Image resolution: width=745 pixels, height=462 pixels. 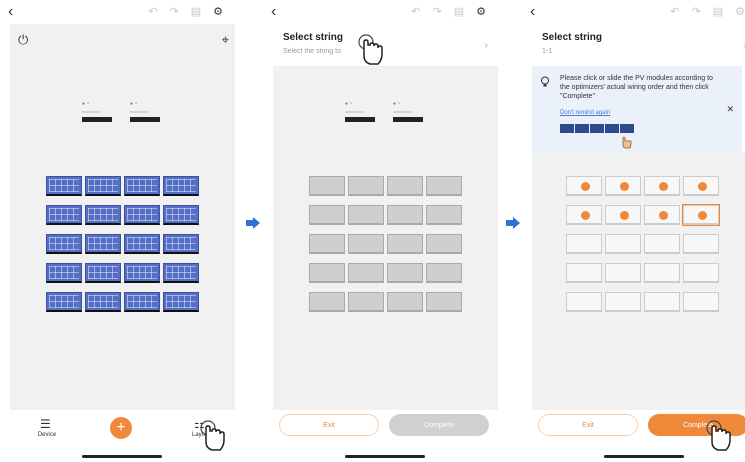 I want to click on page-title: Select string, so click(x=572, y=37).